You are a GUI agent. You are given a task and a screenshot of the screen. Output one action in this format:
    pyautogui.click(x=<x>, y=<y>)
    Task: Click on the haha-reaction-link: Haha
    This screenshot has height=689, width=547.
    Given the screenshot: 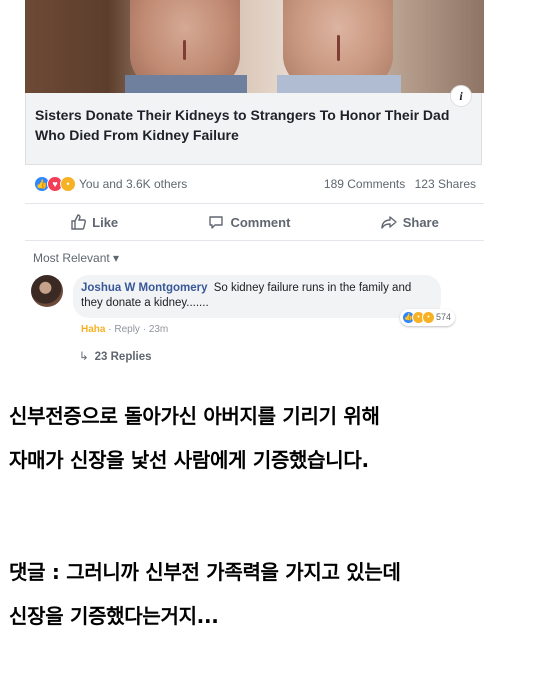 What is the action you would take?
    pyautogui.click(x=93, y=329)
    